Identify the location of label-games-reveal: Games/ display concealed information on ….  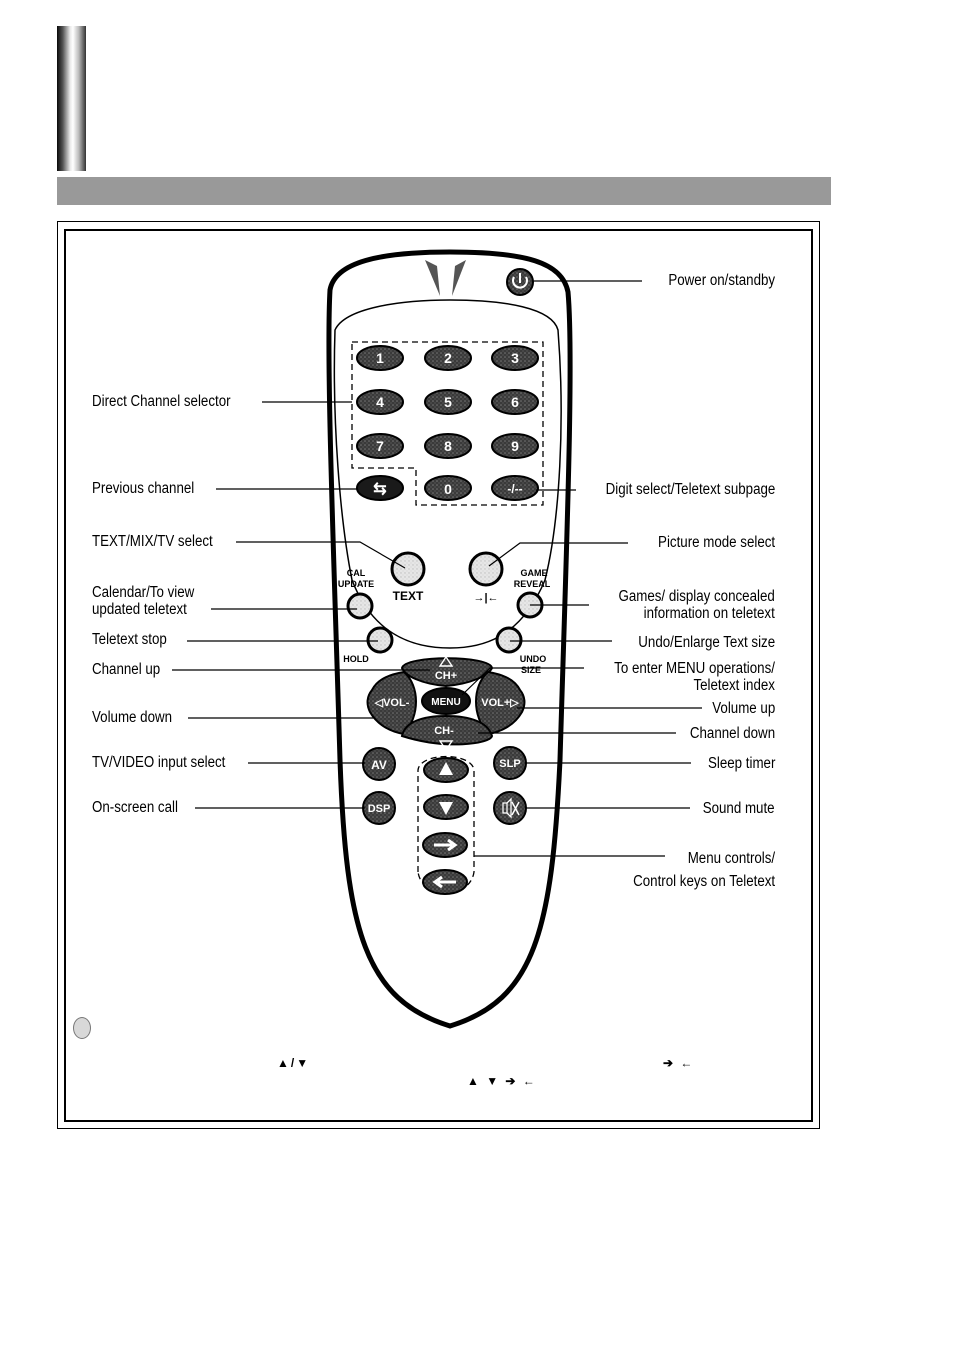
(696, 605).